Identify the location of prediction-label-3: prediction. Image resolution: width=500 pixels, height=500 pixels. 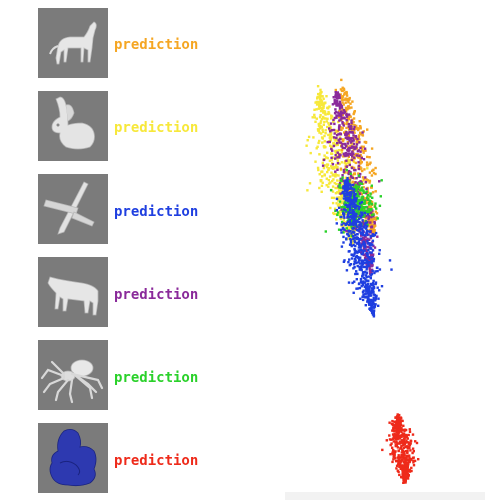
(156, 212).